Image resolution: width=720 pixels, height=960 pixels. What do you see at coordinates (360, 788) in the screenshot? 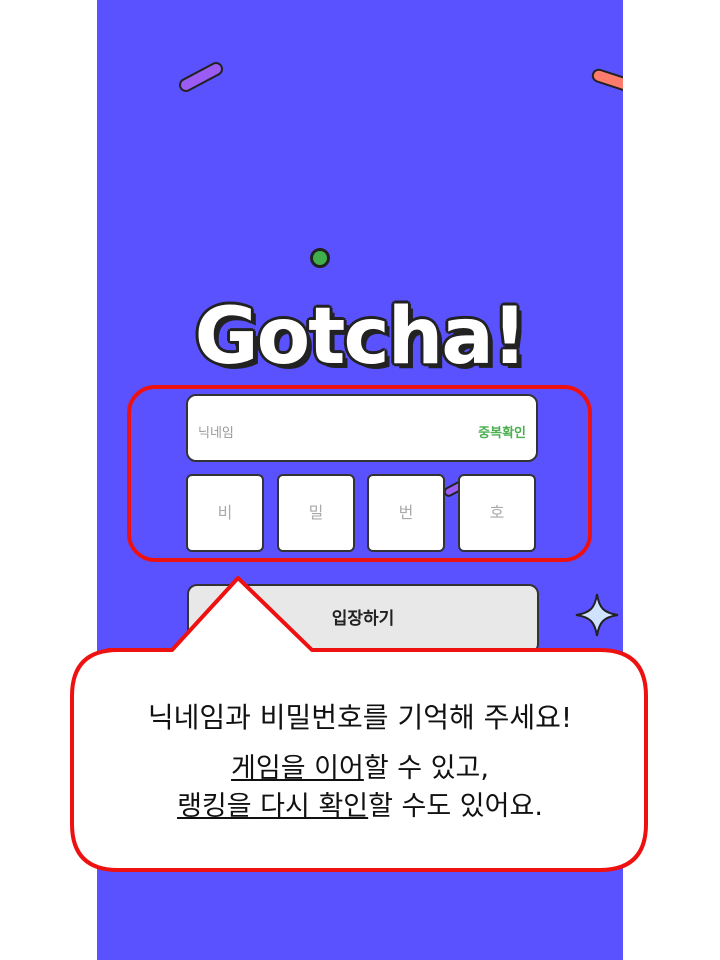
I see `callout-body: 게임을 이어할 수 있고, 랭킹을 다시 확인할 수도 있어요.` at bounding box center [360, 788].